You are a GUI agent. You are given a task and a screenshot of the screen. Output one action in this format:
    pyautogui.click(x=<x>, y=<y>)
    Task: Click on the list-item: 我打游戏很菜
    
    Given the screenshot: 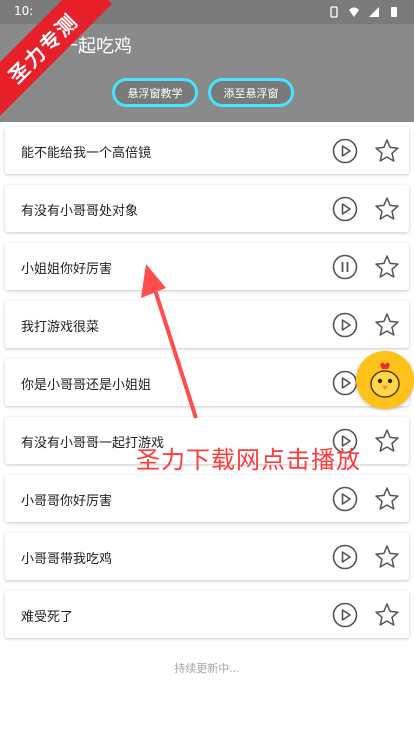 What is the action you would take?
    pyautogui.click(x=207, y=324)
    